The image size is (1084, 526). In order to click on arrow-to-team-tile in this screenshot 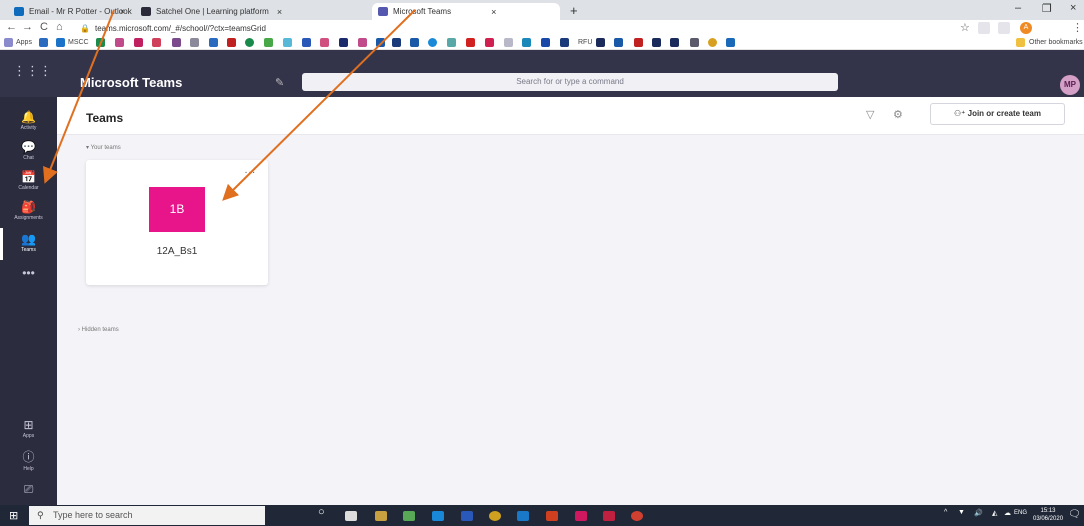, I will do `click(319, 105)`.